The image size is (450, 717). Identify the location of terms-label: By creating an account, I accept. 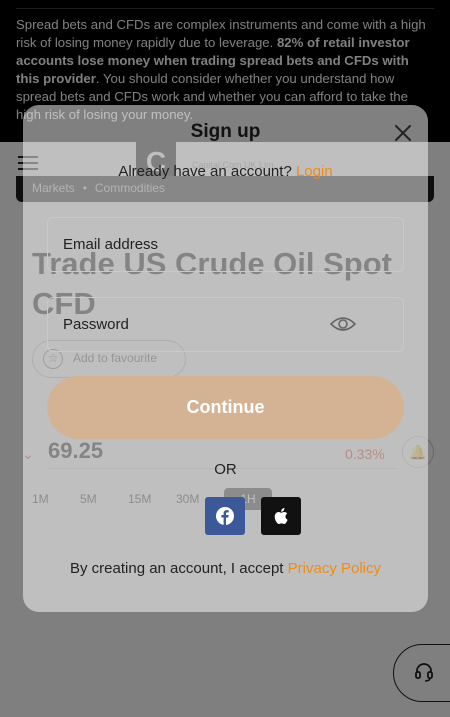
(177, 568).